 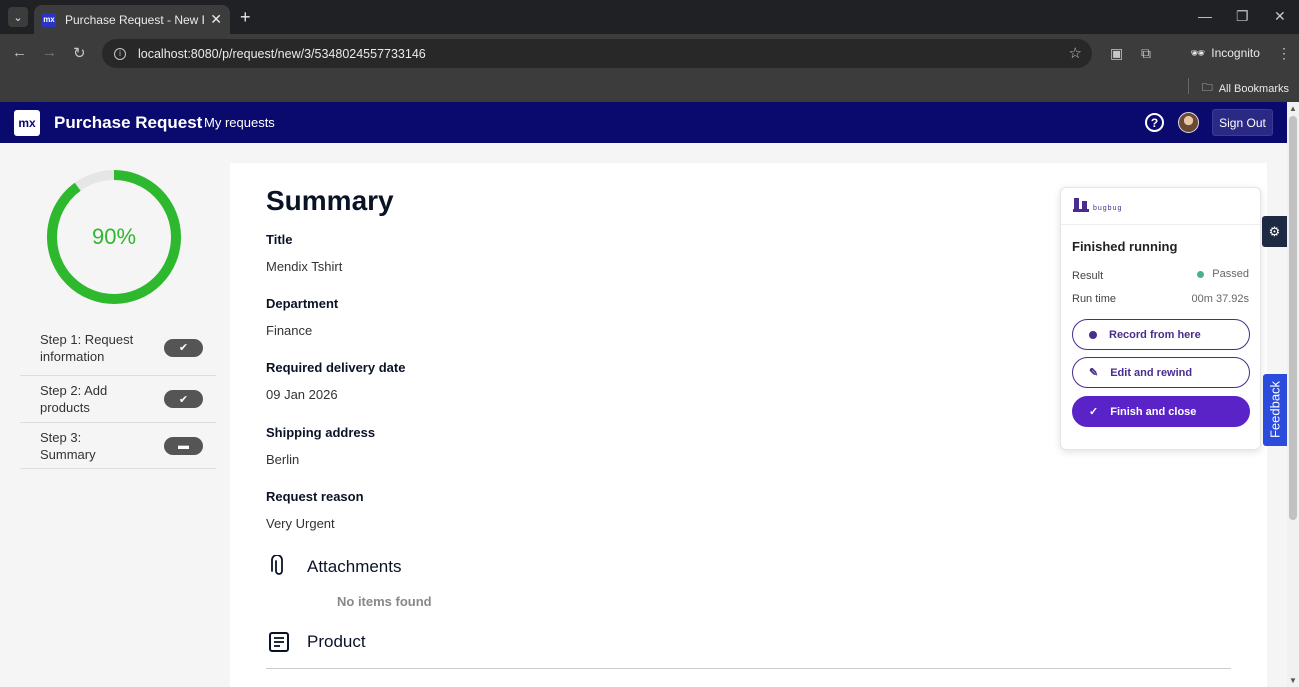 I want to click on all-bookmarks-label: All Bookmarks, so click(x=1253, y=88).